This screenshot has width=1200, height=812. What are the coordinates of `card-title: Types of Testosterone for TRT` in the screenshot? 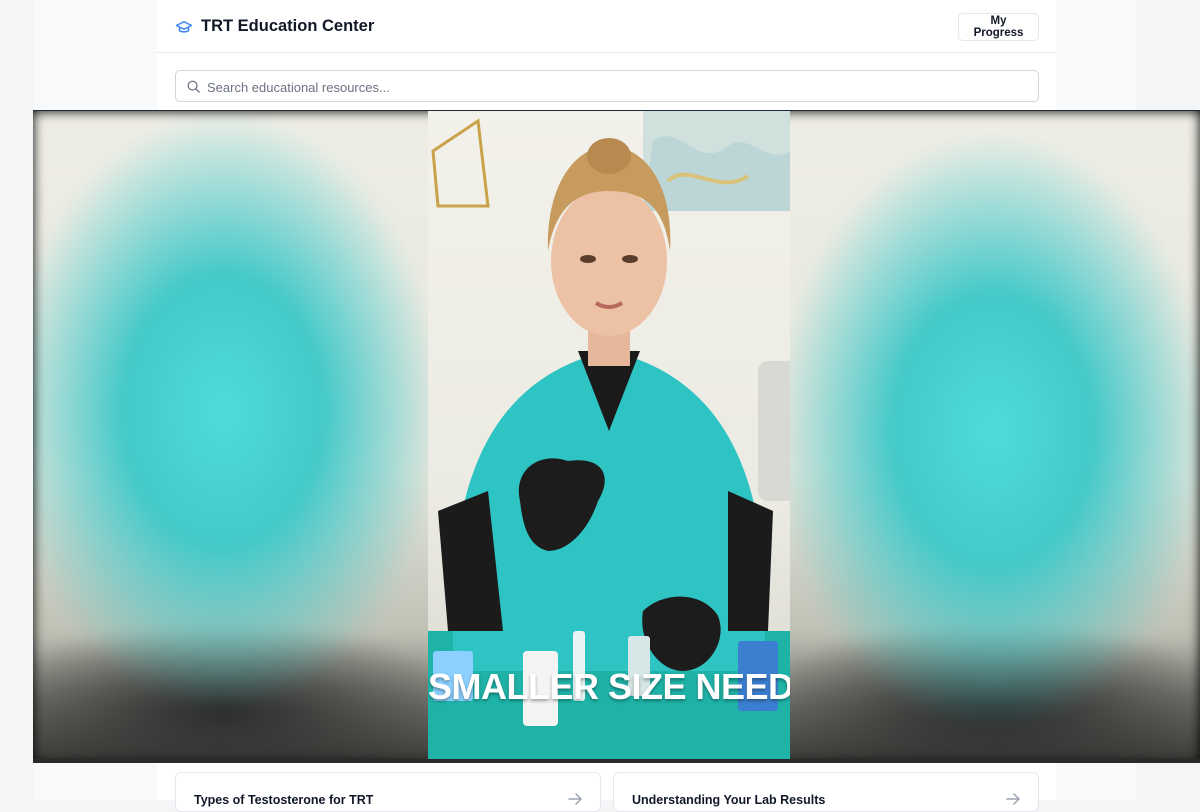 It's located at (284, 800).